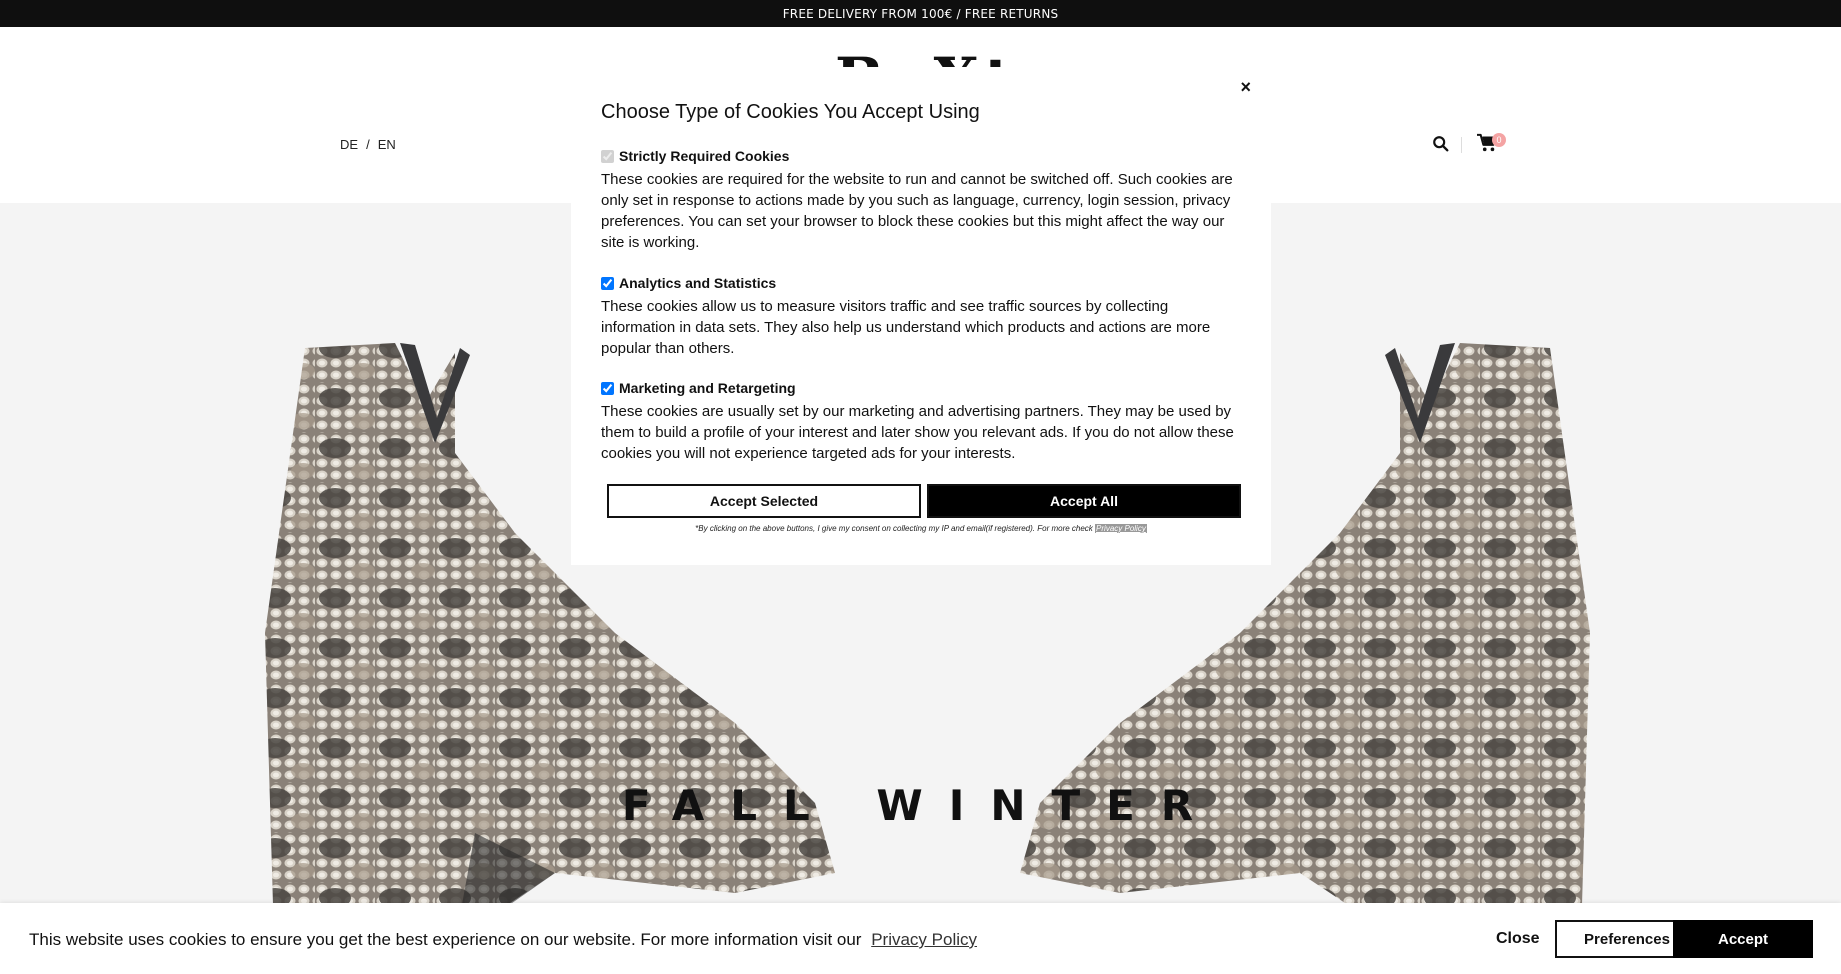 The height and width of the screenshot is (974, 1841). I want to click on cookie-bar-privacy-link: Privacy Policy, so click(924, 939).